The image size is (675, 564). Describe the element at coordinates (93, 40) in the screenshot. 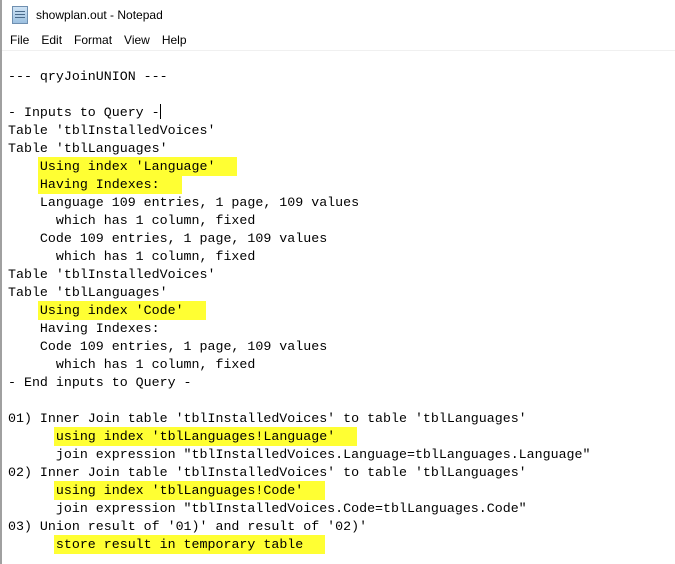

I see `menu-format: Format` at that location.